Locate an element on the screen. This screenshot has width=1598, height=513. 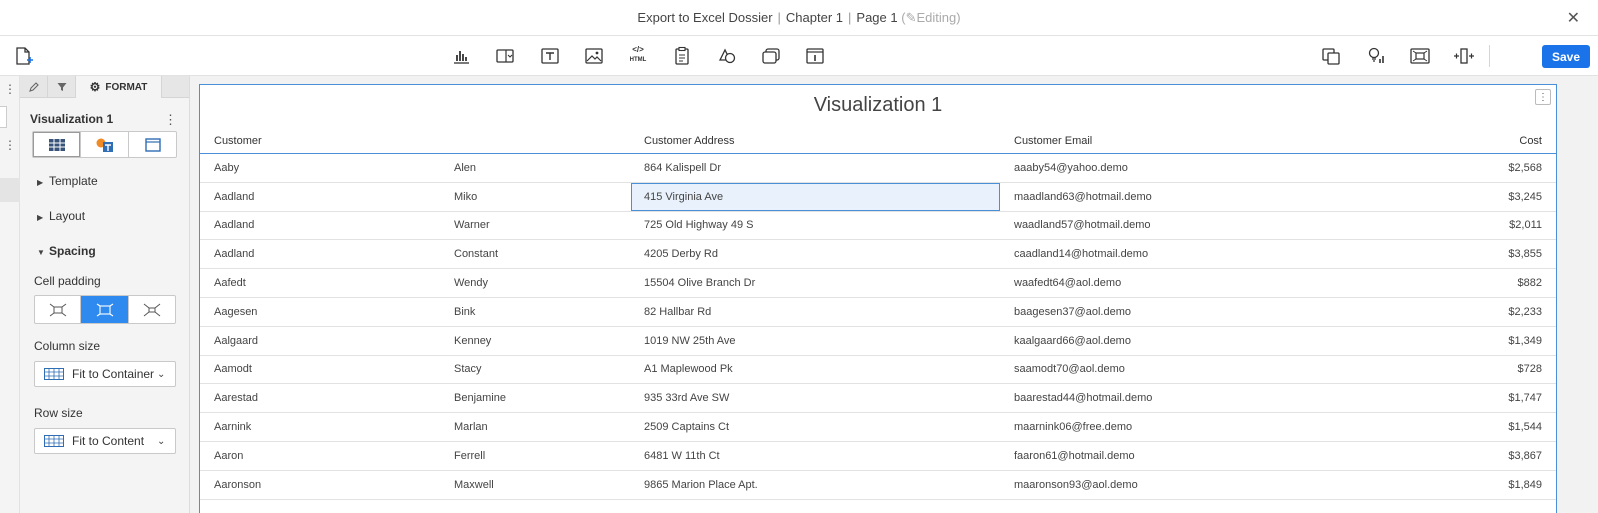
duplicate-icon is located at coordinates (1331, 56).